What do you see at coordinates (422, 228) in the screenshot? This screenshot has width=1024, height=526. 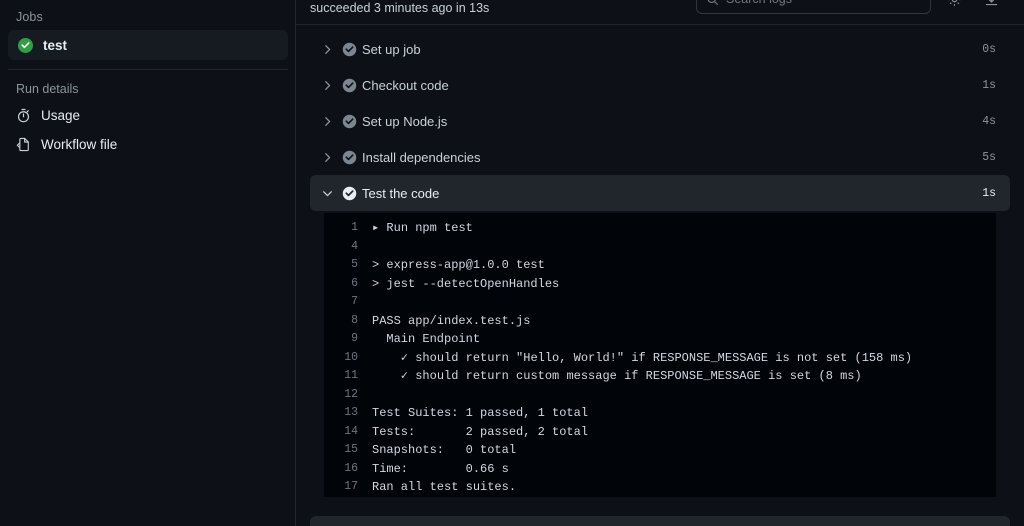 I see `log-line-text: ▸ Run npm test` at bounding box center [422, 228].